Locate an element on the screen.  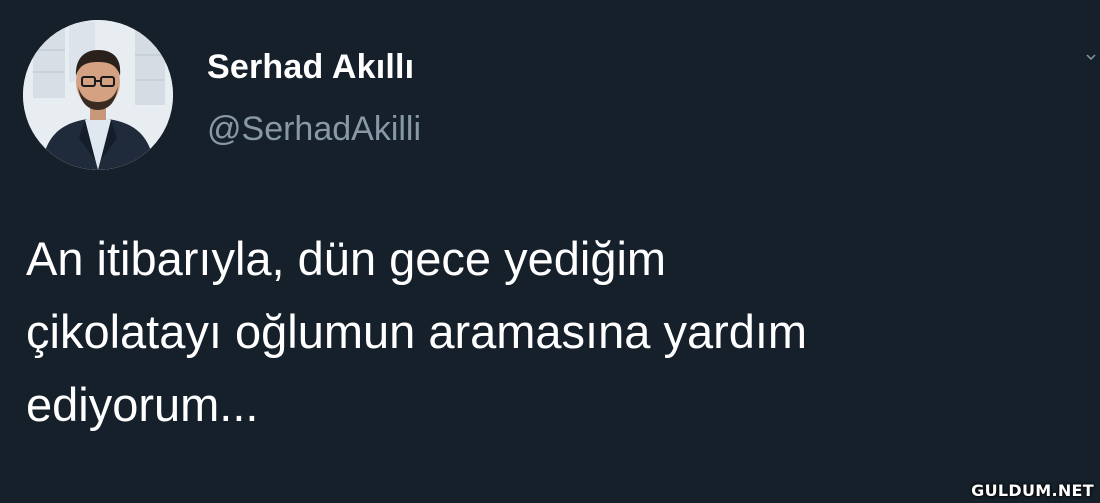
avatar is located at coordinates (98, 95).